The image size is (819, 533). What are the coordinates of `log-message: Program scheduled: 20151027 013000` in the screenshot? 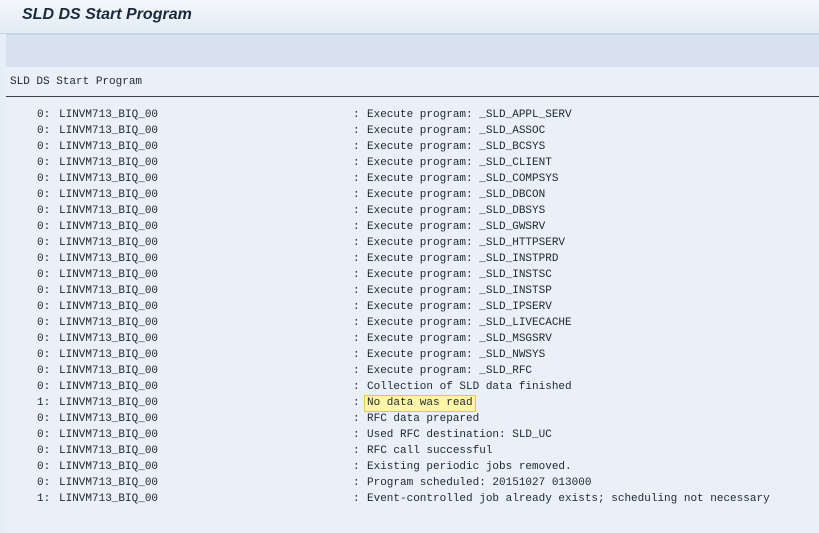 It's located at (479, 483).